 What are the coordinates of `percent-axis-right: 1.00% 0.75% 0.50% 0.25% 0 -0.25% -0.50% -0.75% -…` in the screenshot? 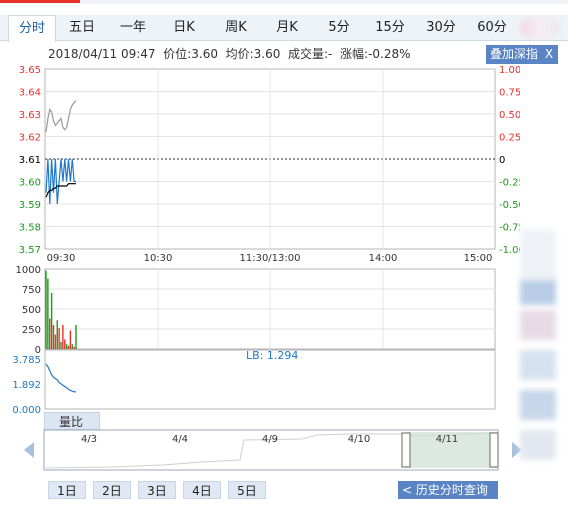 It's located at (509, 160).